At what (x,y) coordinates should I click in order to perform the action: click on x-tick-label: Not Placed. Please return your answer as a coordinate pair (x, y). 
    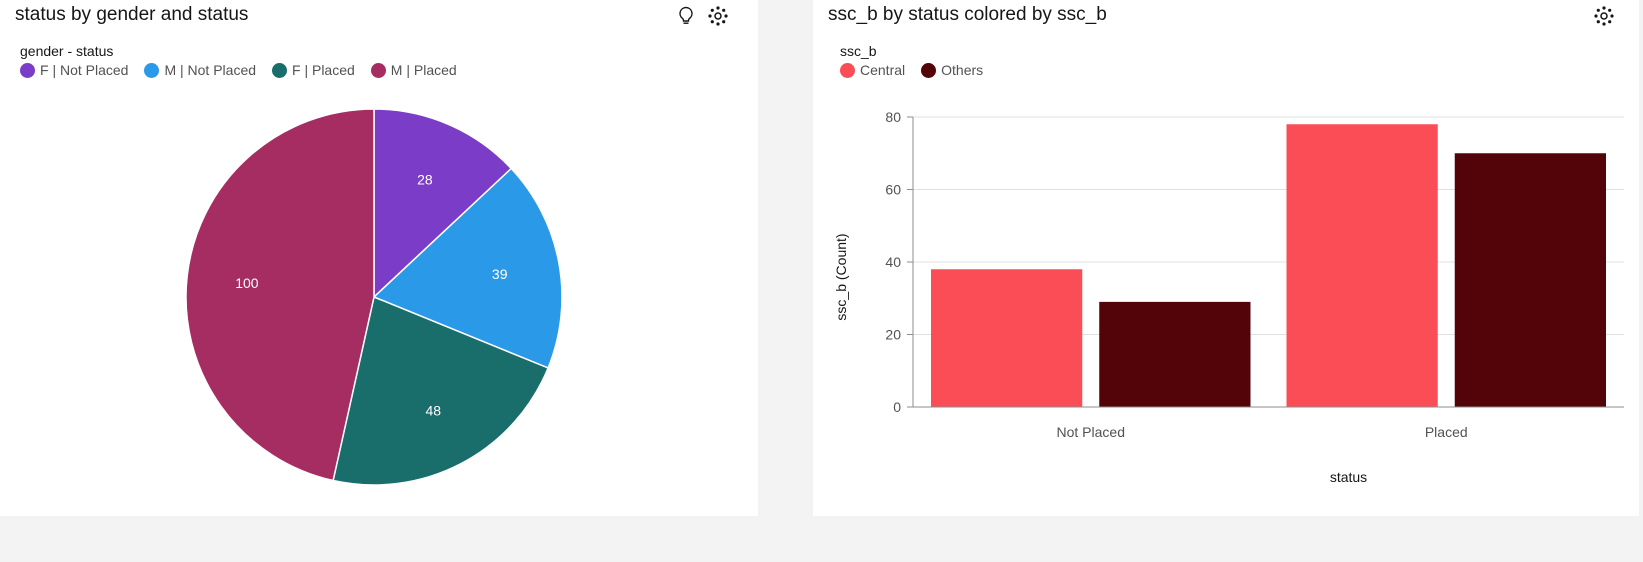
    Looking at the image, I should click on (1091, 432).